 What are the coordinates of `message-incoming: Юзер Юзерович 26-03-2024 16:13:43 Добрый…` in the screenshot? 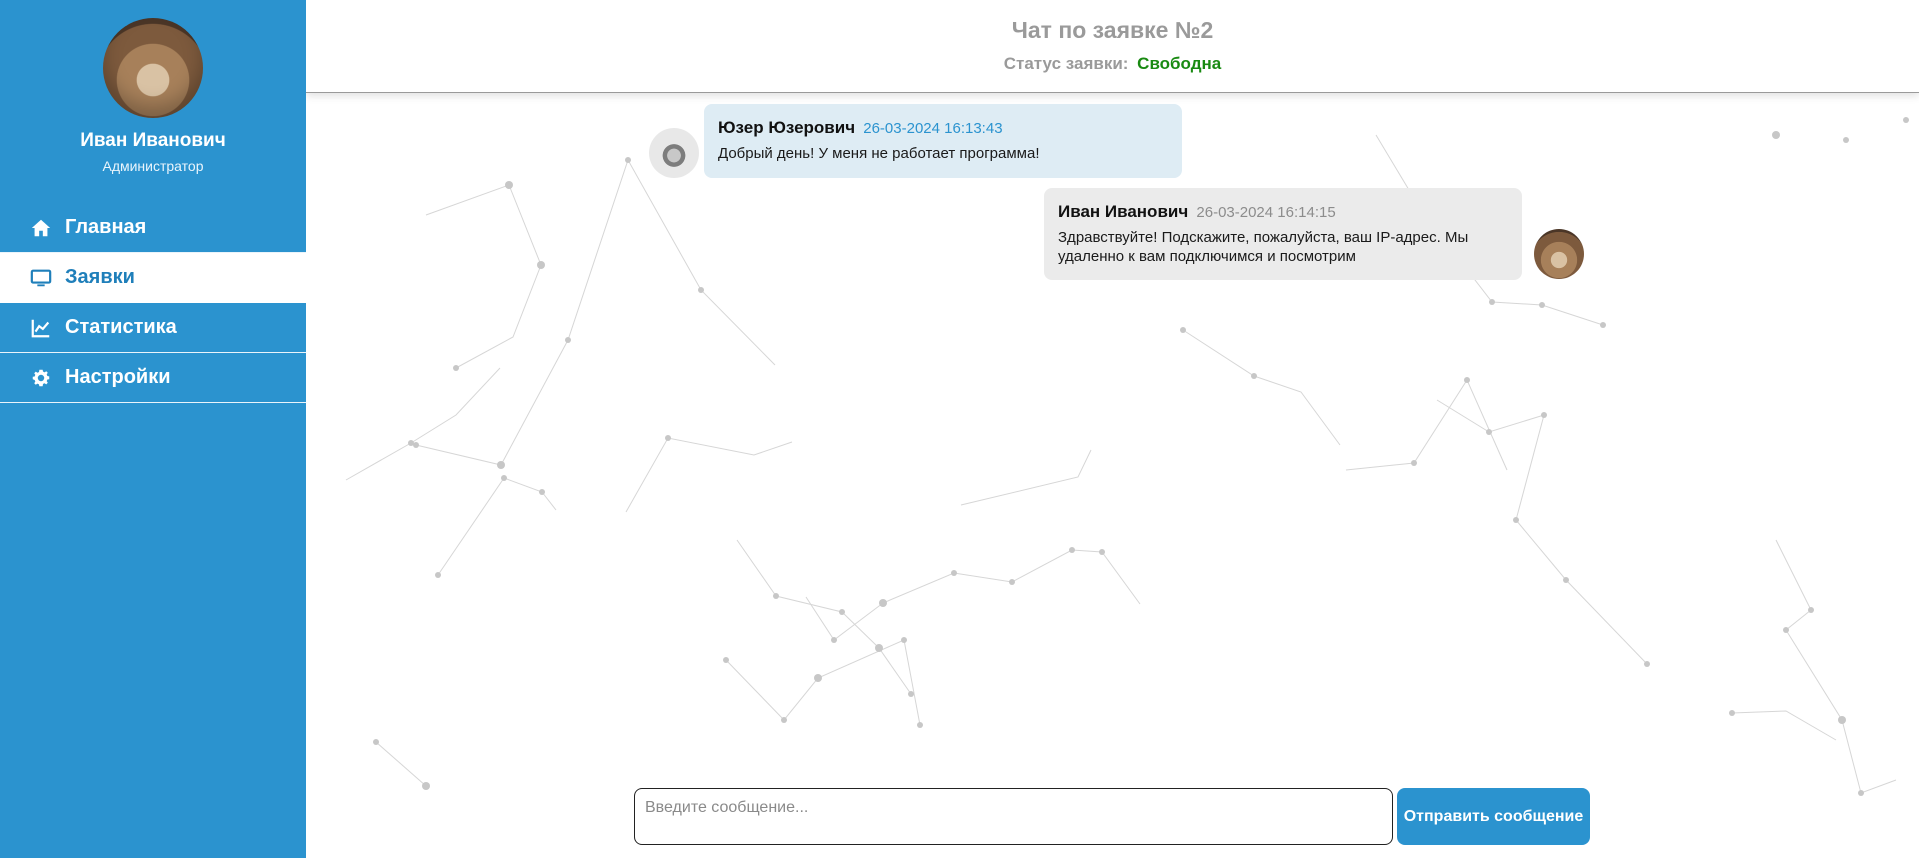 It's located at (915, 141).